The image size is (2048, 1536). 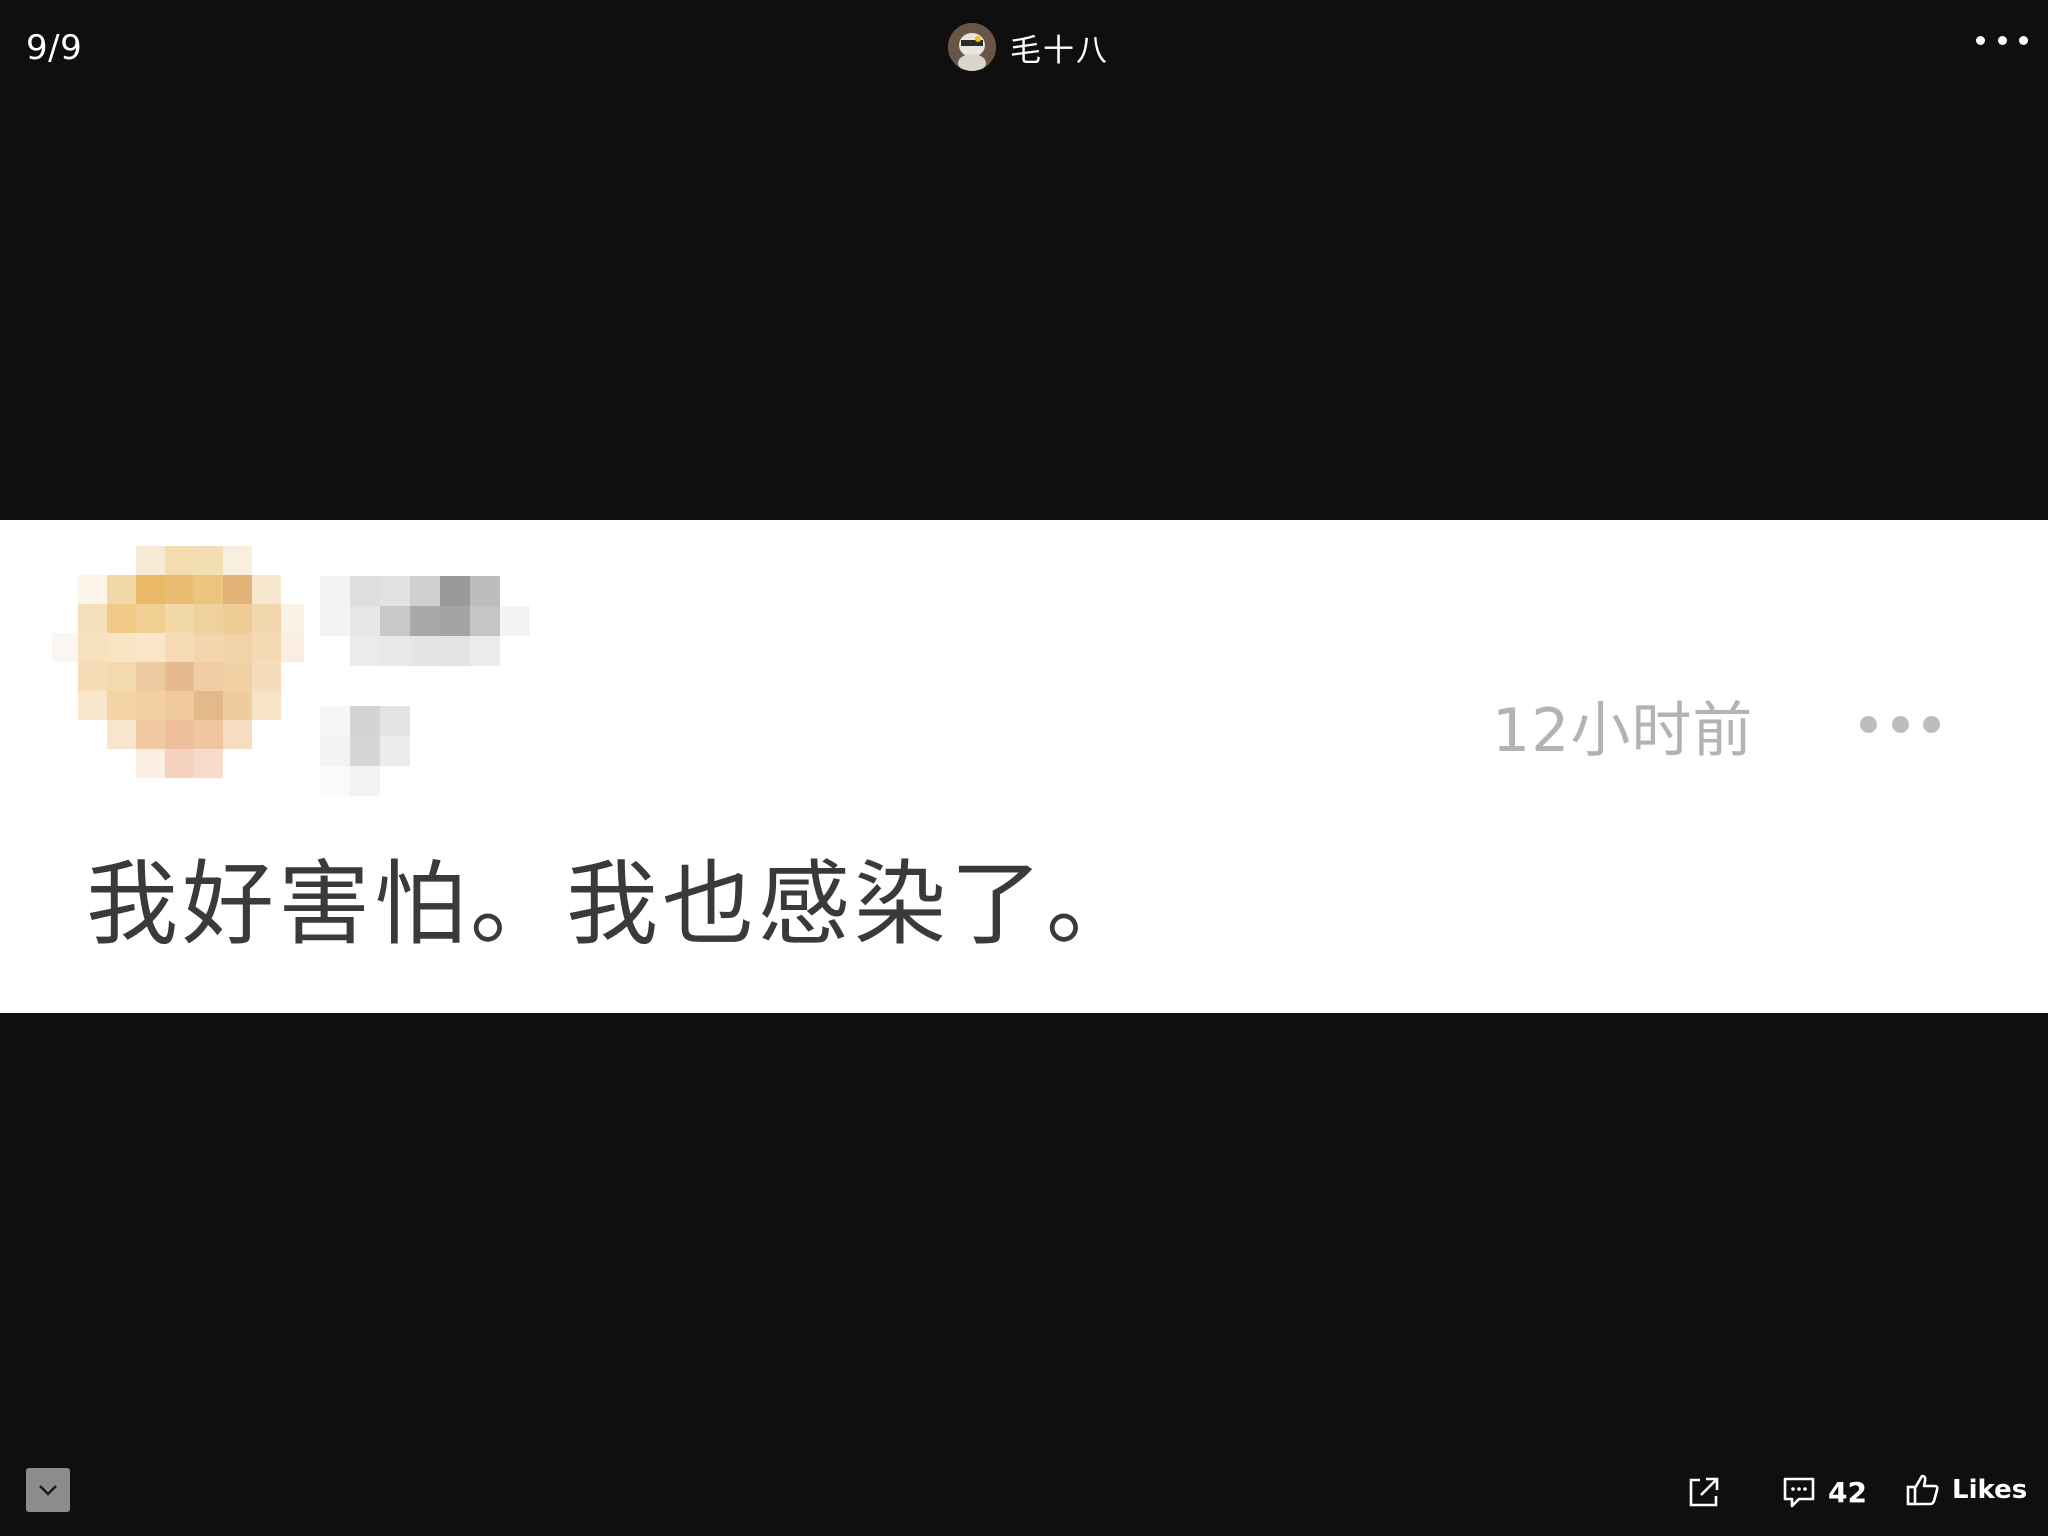 What do you see at coordinates (972, 47) in the screenshot?
I see `avatar` at bounding box center [972, 47].